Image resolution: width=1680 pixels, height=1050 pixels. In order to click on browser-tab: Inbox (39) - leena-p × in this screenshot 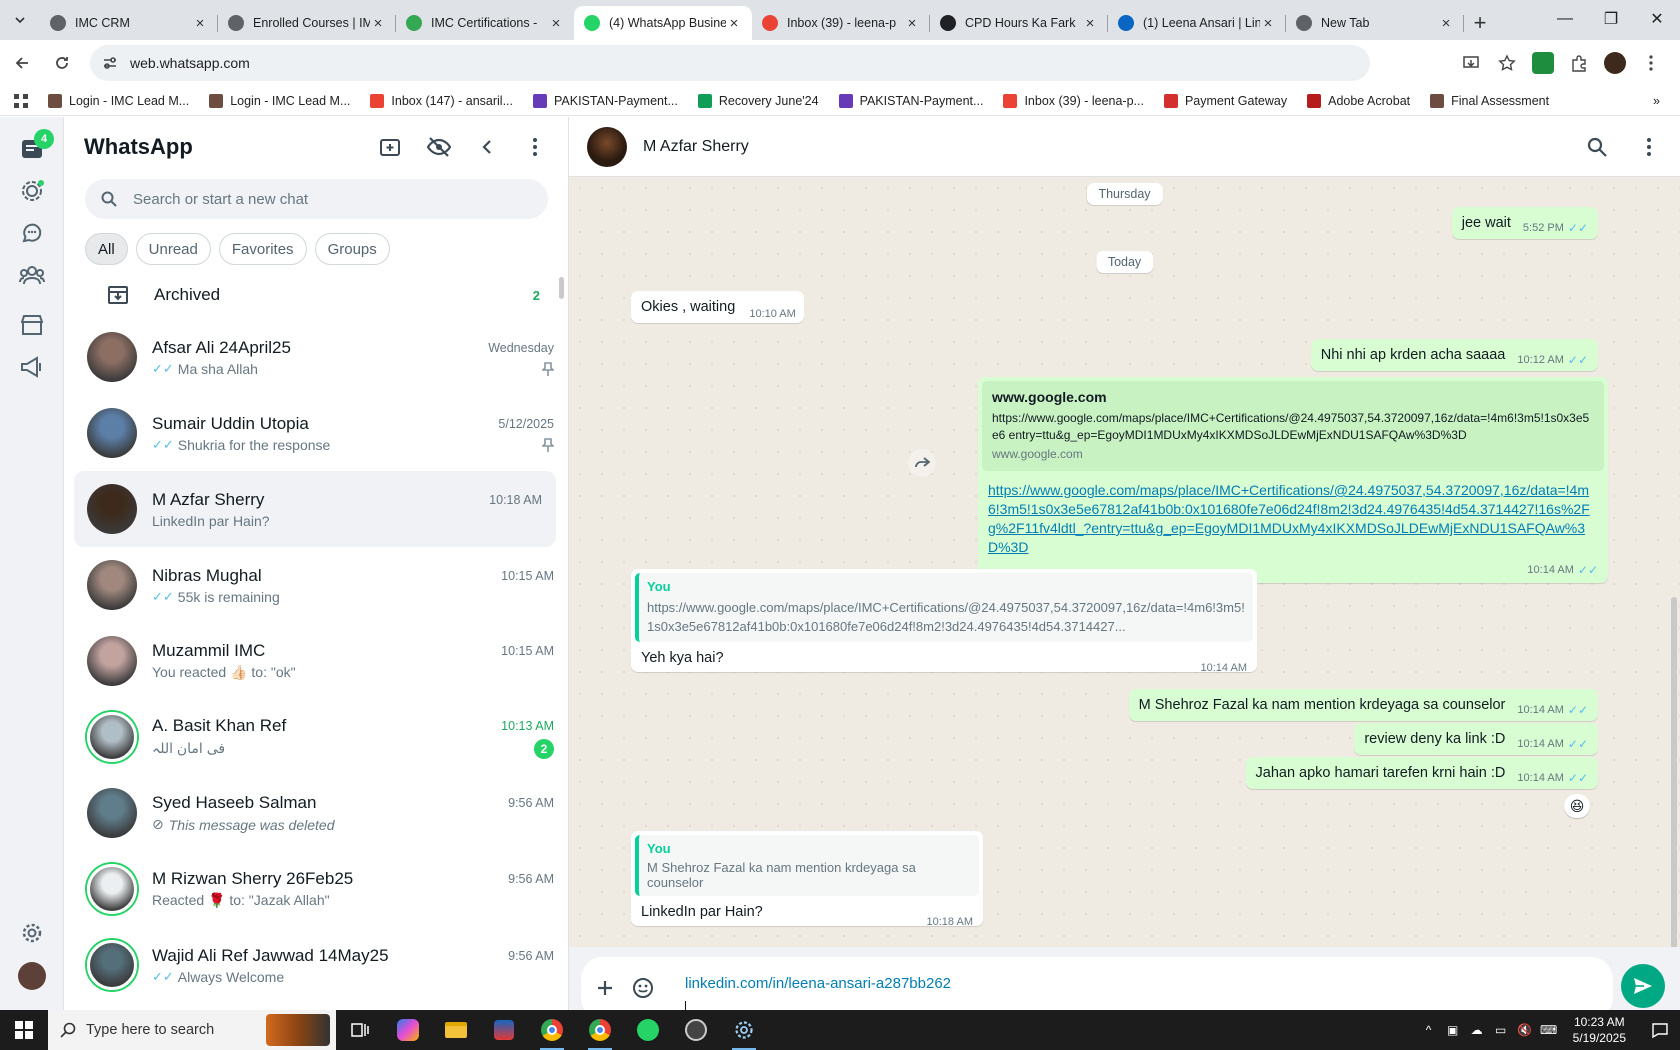, I will do `click(841, 23)`.